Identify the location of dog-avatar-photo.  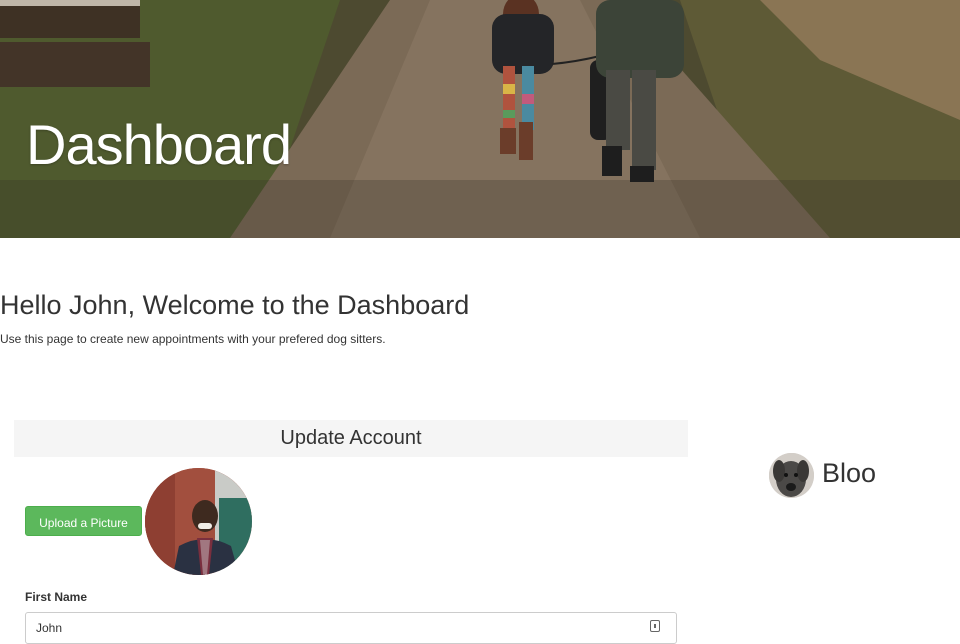
(791, 475).